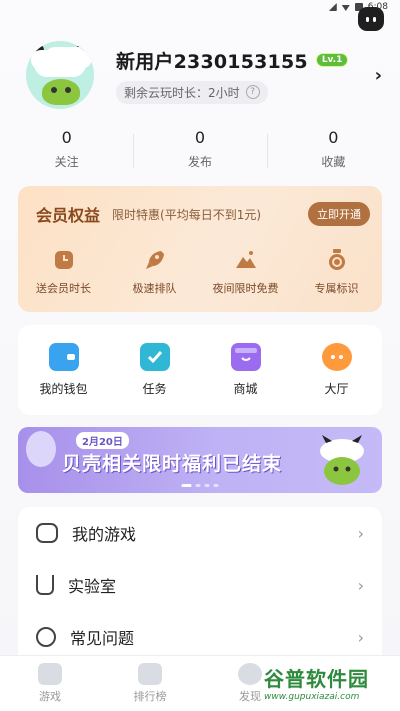  Describe the element at coordinates (63, 288) in the screenshot. I see `vip-item-label: 送会员时长` at that location.